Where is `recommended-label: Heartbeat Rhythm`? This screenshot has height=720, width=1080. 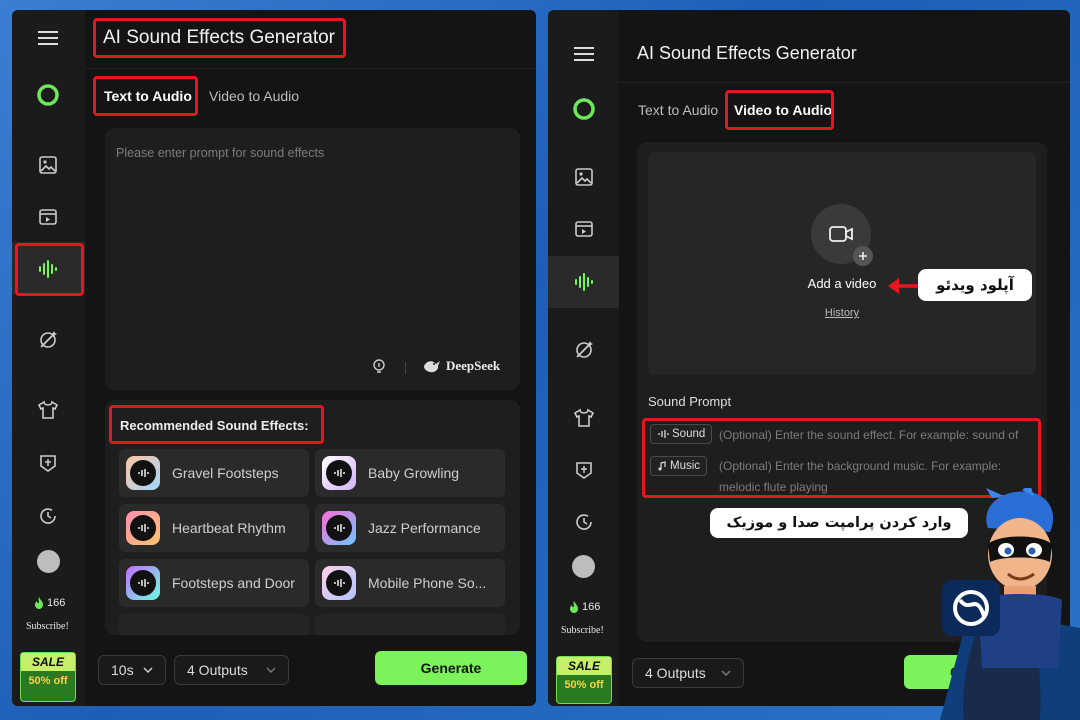
recommended-label: Heartbeat Rhythm is located at coordinates (229, 528).